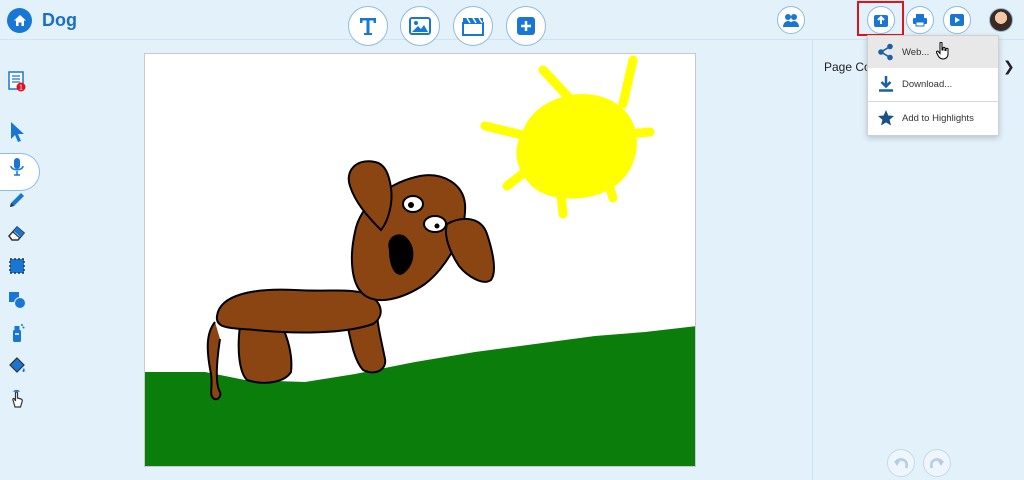 The image size is (1024, 480). I want to click on spray-icon, so click(19, 333).